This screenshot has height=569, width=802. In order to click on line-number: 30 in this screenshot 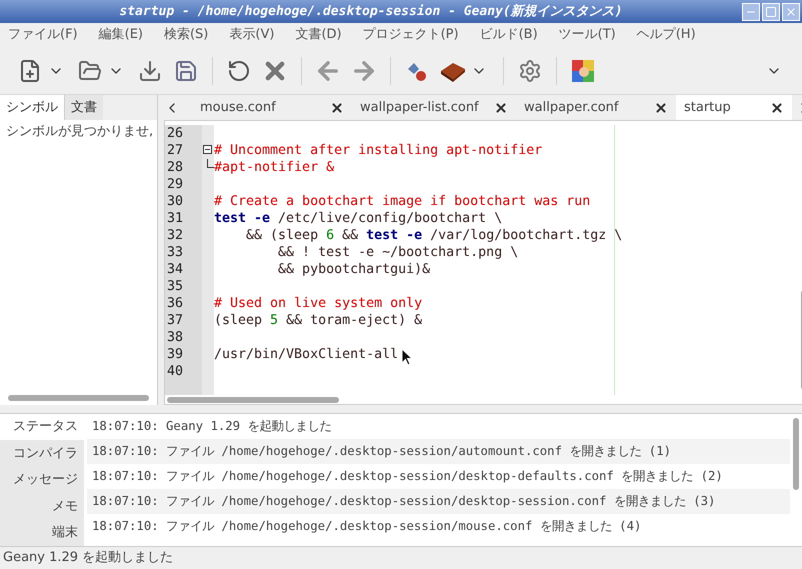, I will do `click(175, 201)`.